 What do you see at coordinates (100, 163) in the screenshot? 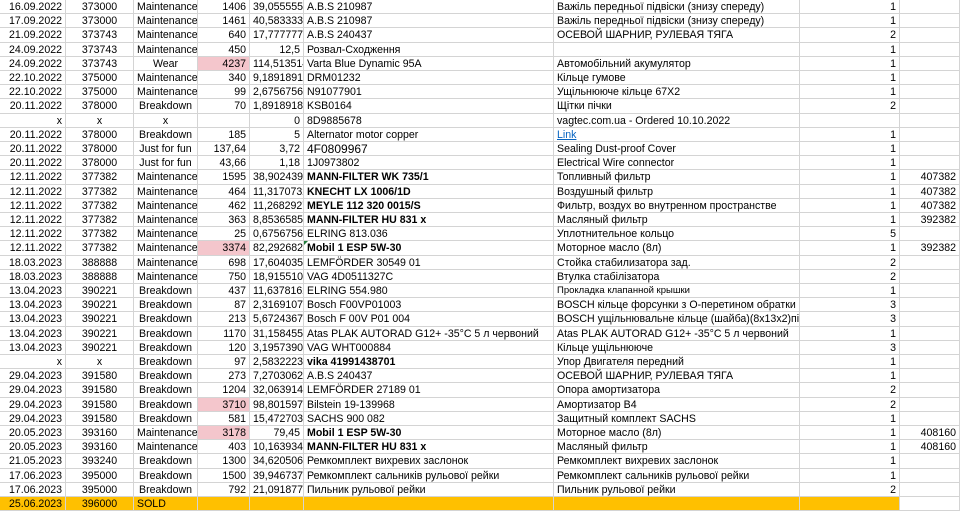
I see `cell-mileage: 378000` at bounding box center [100, 163].